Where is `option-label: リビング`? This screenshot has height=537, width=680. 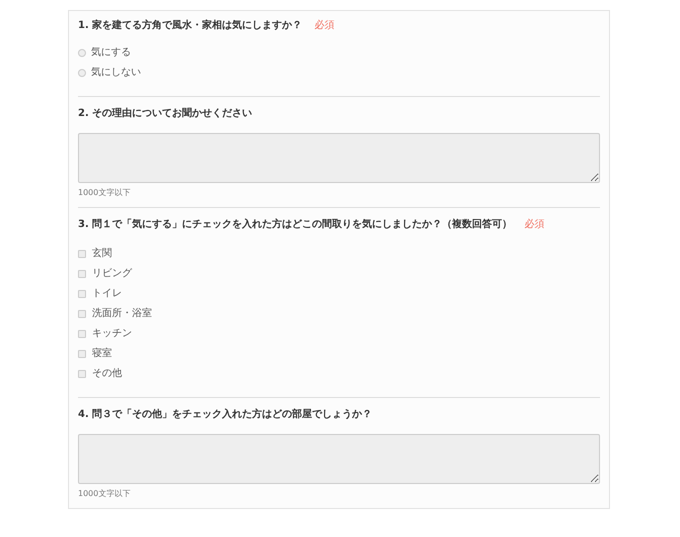 option-label: リビング is located at coordinates (112, 274).